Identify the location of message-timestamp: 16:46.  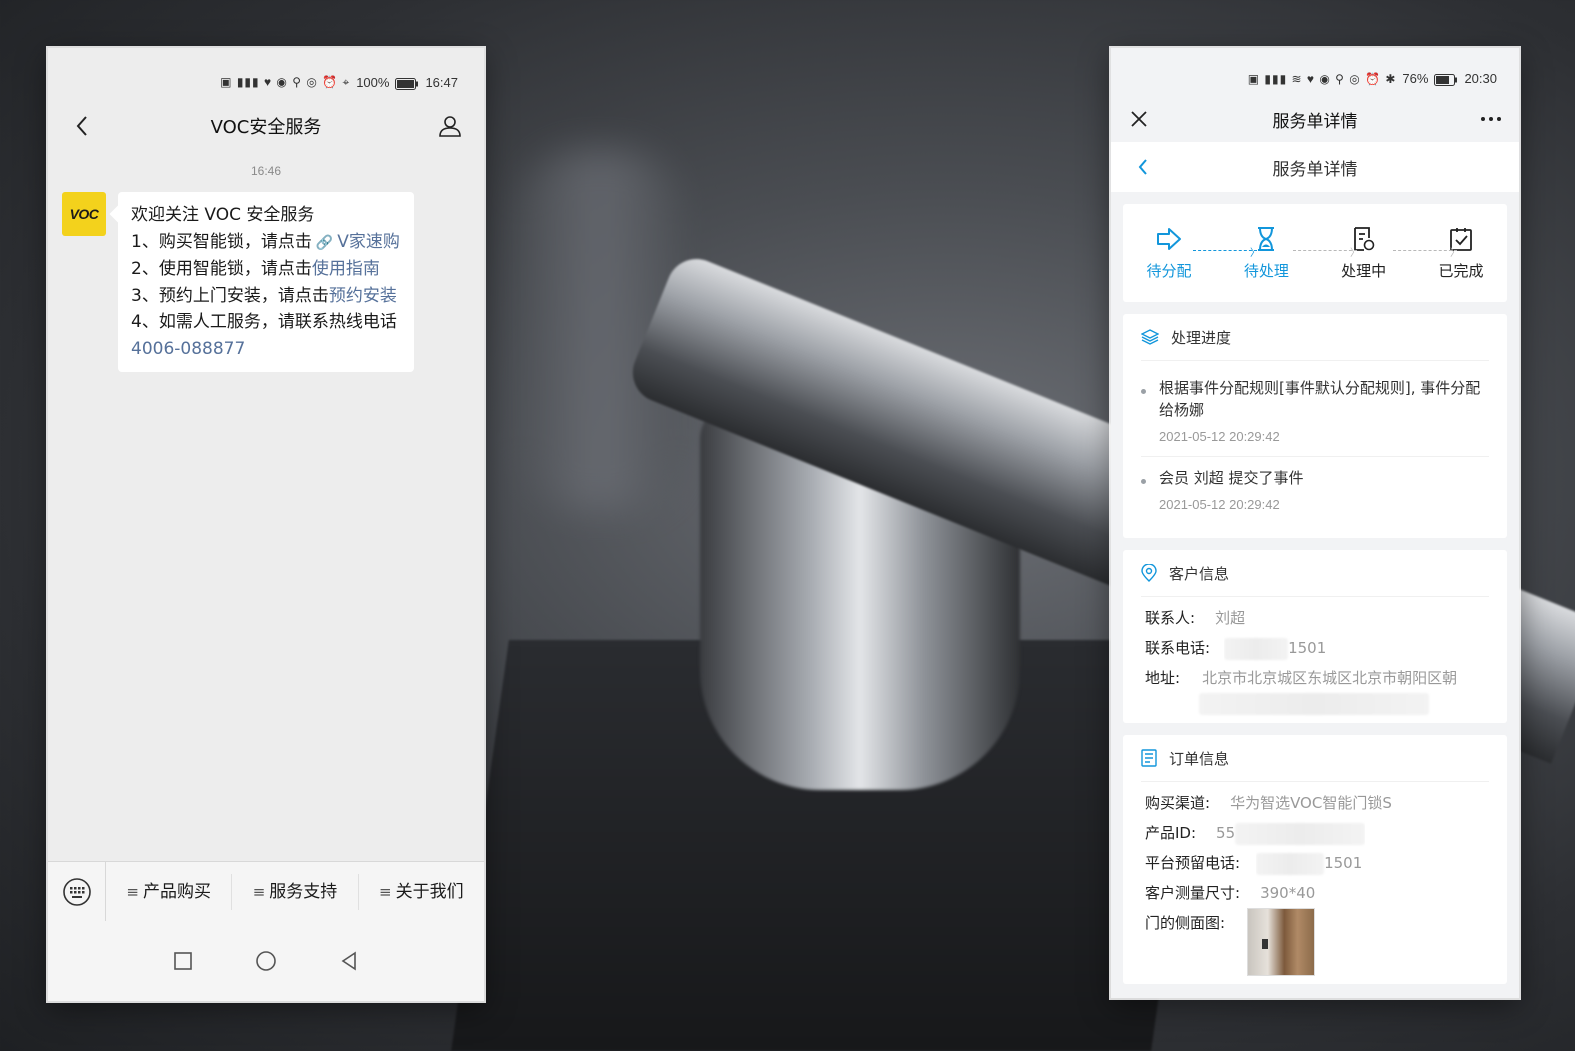
(266, 171).